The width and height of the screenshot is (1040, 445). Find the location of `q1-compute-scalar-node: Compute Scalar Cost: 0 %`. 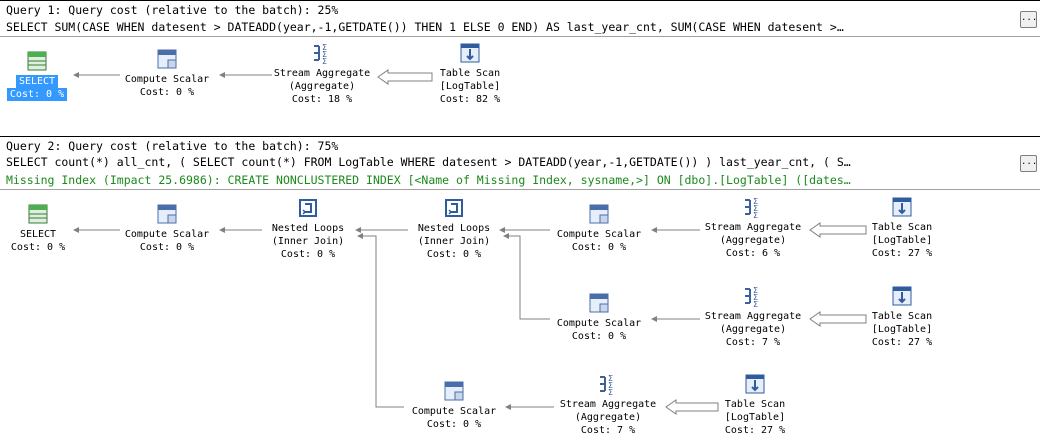

q1-compute-scalar-node: Compute Scalar Cost: 0 % is located at coordinates (167, 73).